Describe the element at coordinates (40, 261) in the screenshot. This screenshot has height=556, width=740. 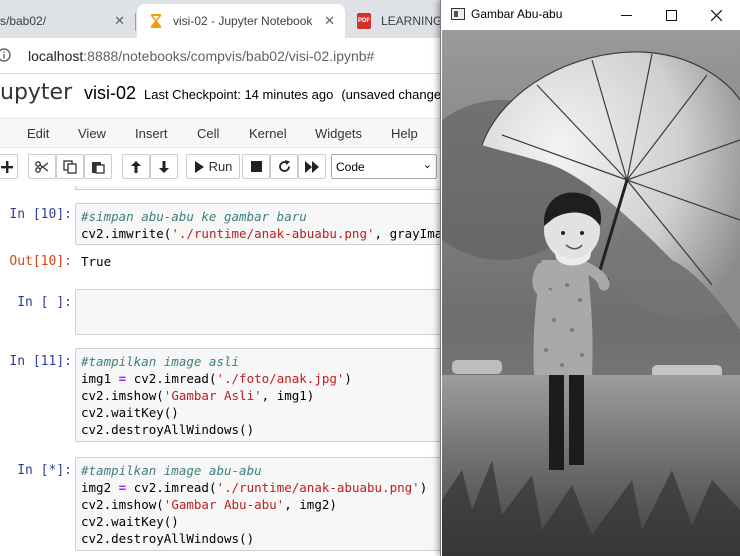
I see `output-prompt: Out[10]:` at that location.